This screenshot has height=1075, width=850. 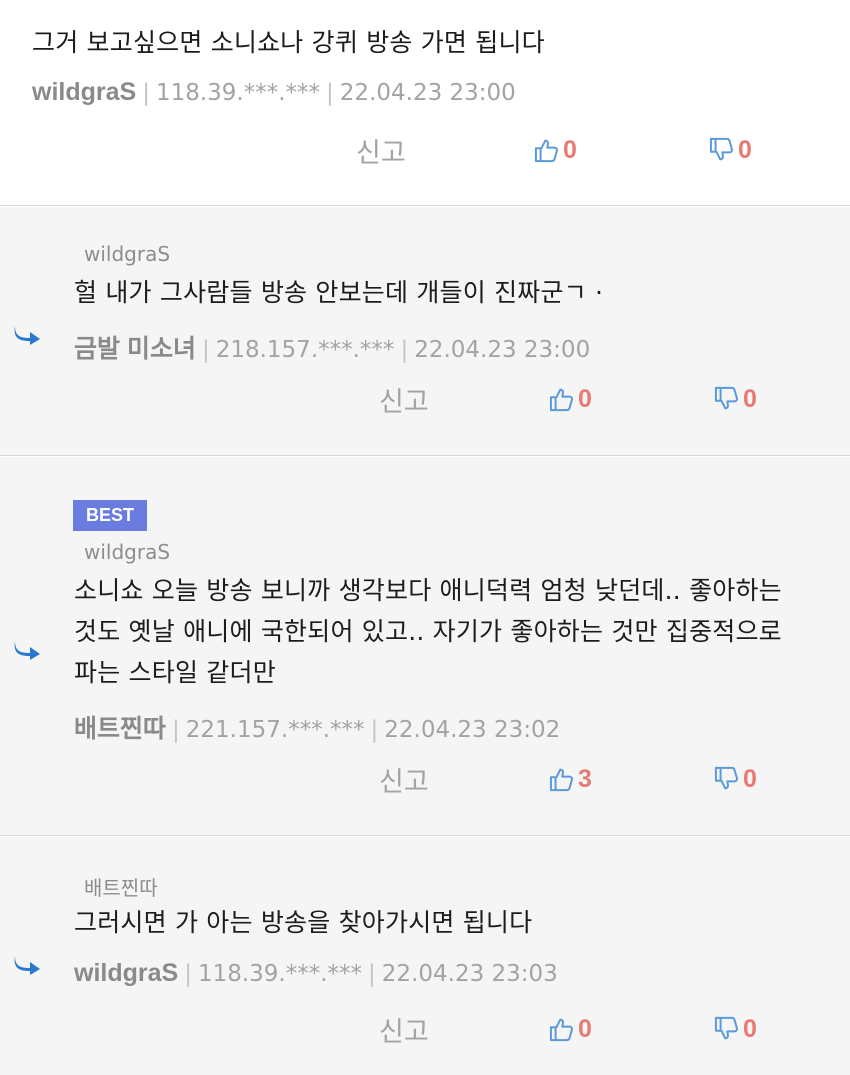 What do you see at coordinates (339, 292) in the screenshot?
I see `comment-text: 헐 내가 그사람들 방송 안보는데 개들이 진짜군ㄱ ·` at bounding box center [339, 292].